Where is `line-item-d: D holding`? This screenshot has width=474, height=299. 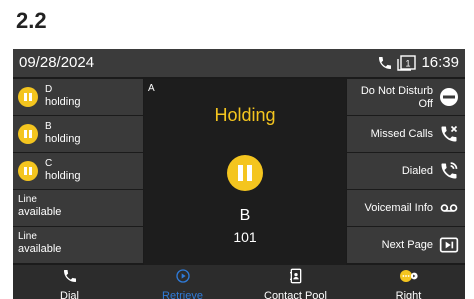
line-item-d: D holding is located at coordinates (78, 97).